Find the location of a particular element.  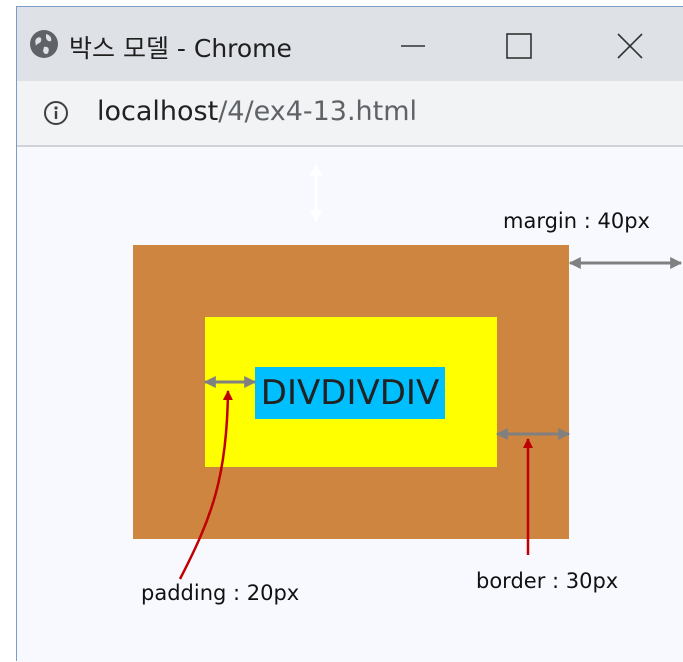

minimize-icon is located at coordinates (413, 46).